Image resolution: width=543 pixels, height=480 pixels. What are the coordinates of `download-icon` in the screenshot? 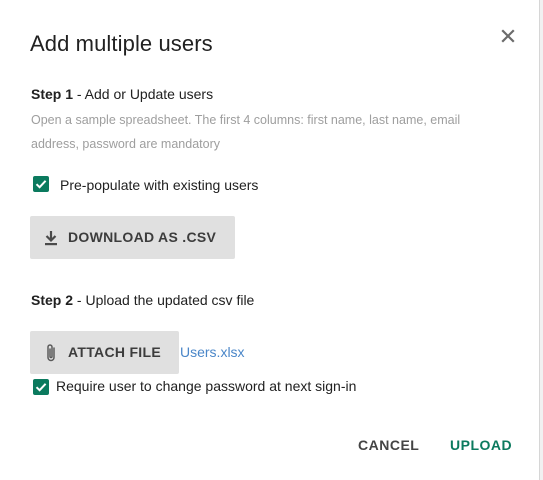 It's located at (51, 239).